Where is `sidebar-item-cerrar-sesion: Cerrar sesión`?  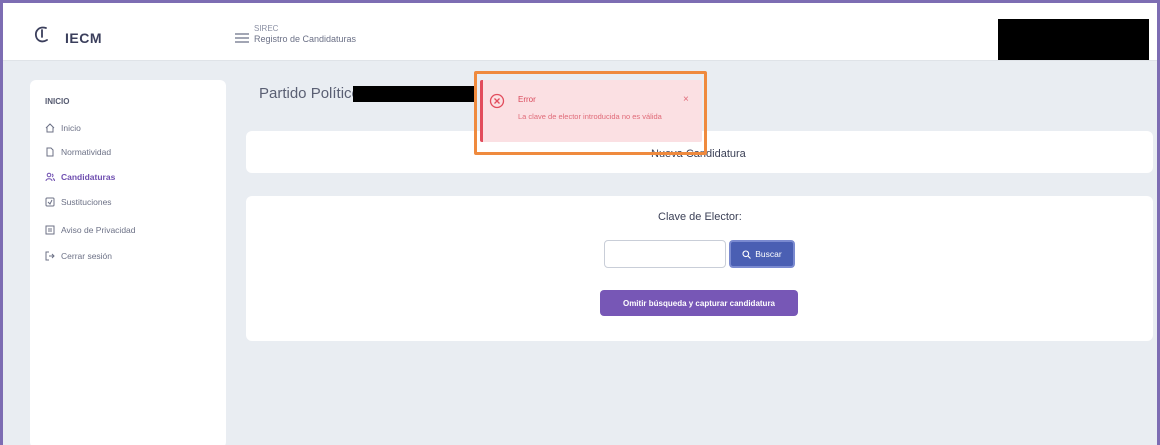
sidebar-item-cerrar-sesion: Cerrar sesión is located at coordinates (78, 256).